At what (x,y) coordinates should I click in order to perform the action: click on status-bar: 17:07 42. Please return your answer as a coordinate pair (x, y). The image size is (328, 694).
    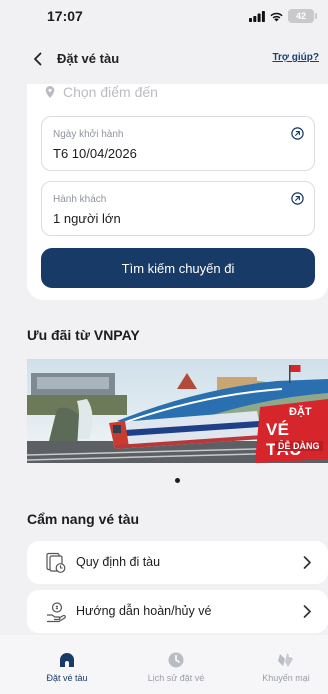
    Looking at the image, I should click on (164, 18).